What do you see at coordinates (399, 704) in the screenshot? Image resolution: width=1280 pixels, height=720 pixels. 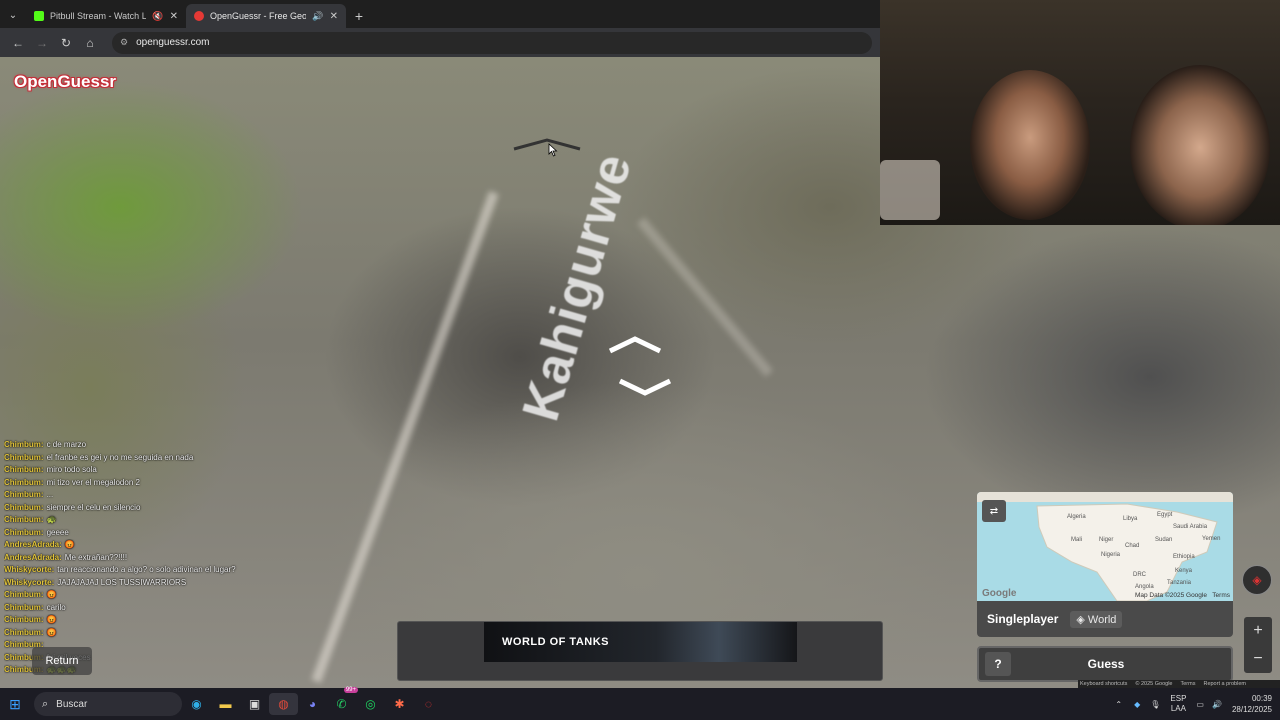 I see `app-icon: ✱` at bounding box center [399, 704].